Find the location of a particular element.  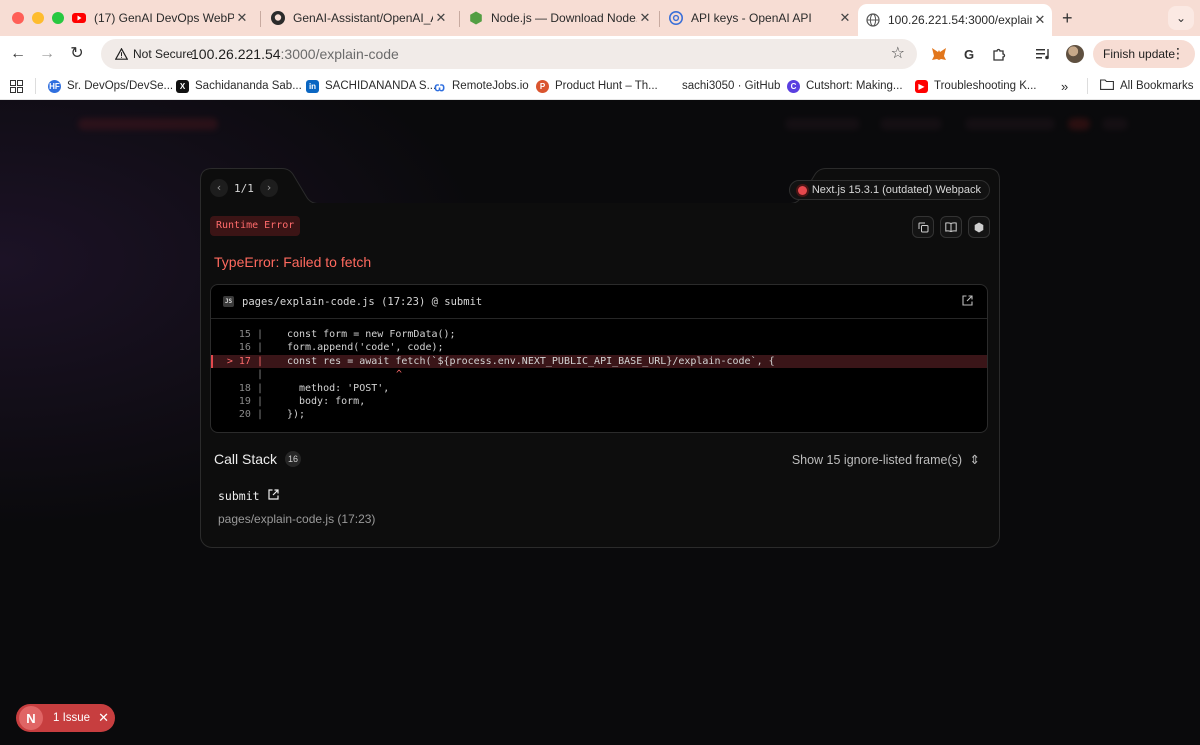

issues-badge: N 1 Issue ✕ is located at coordinates (65, 718).